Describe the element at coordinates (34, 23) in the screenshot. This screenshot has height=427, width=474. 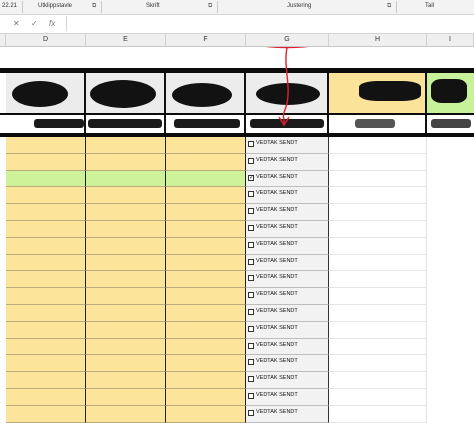
I see `enter-icon: ✓` at that location.